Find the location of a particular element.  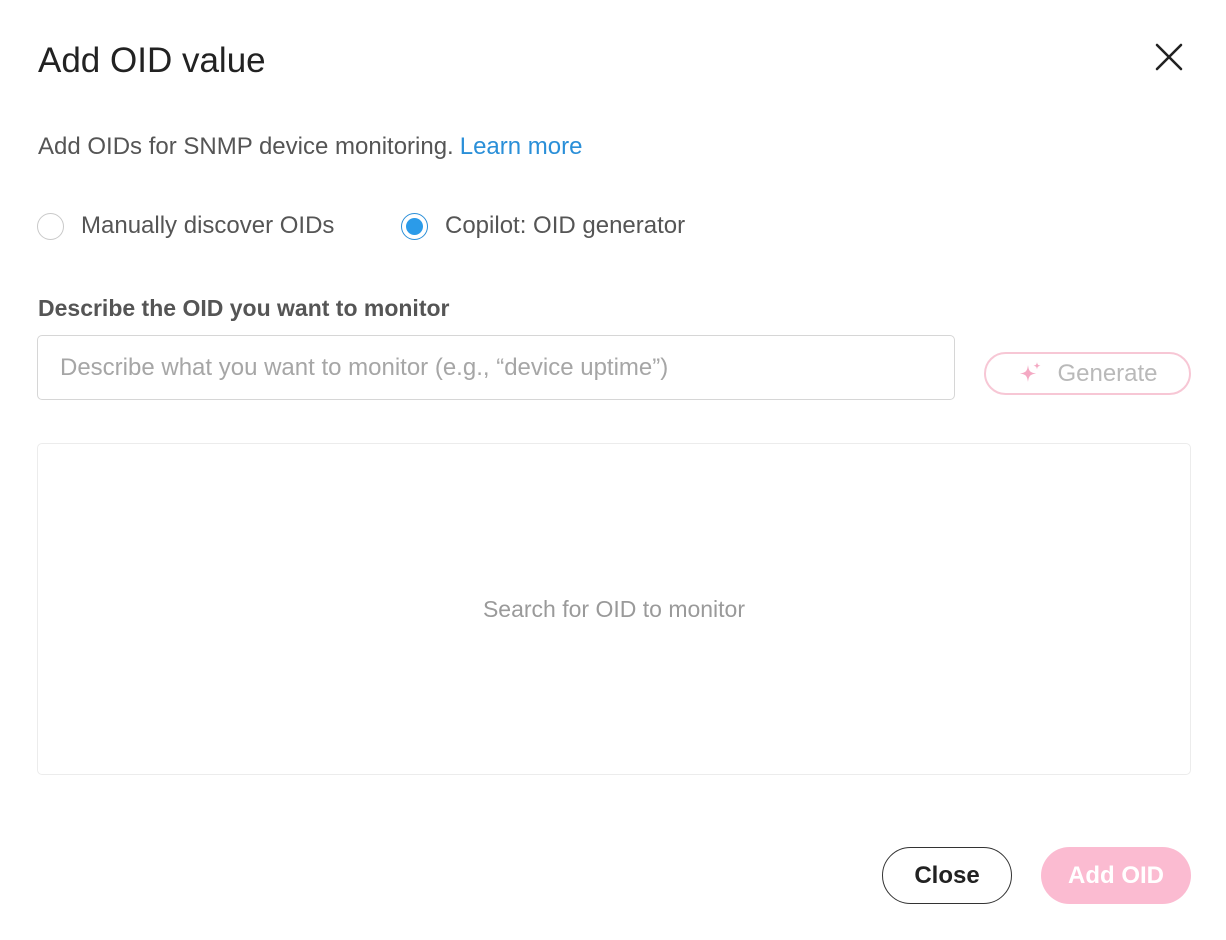

radio-manual-discover: Manually discover OIDs is located at coordinates (185, 226).